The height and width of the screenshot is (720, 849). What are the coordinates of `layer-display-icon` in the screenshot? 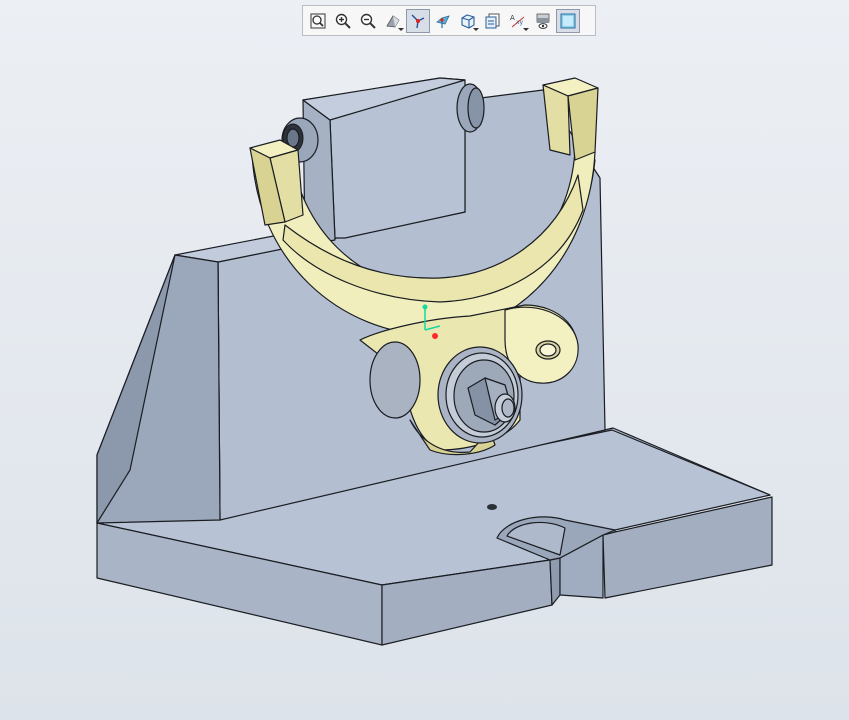 It's located at (543, 21).